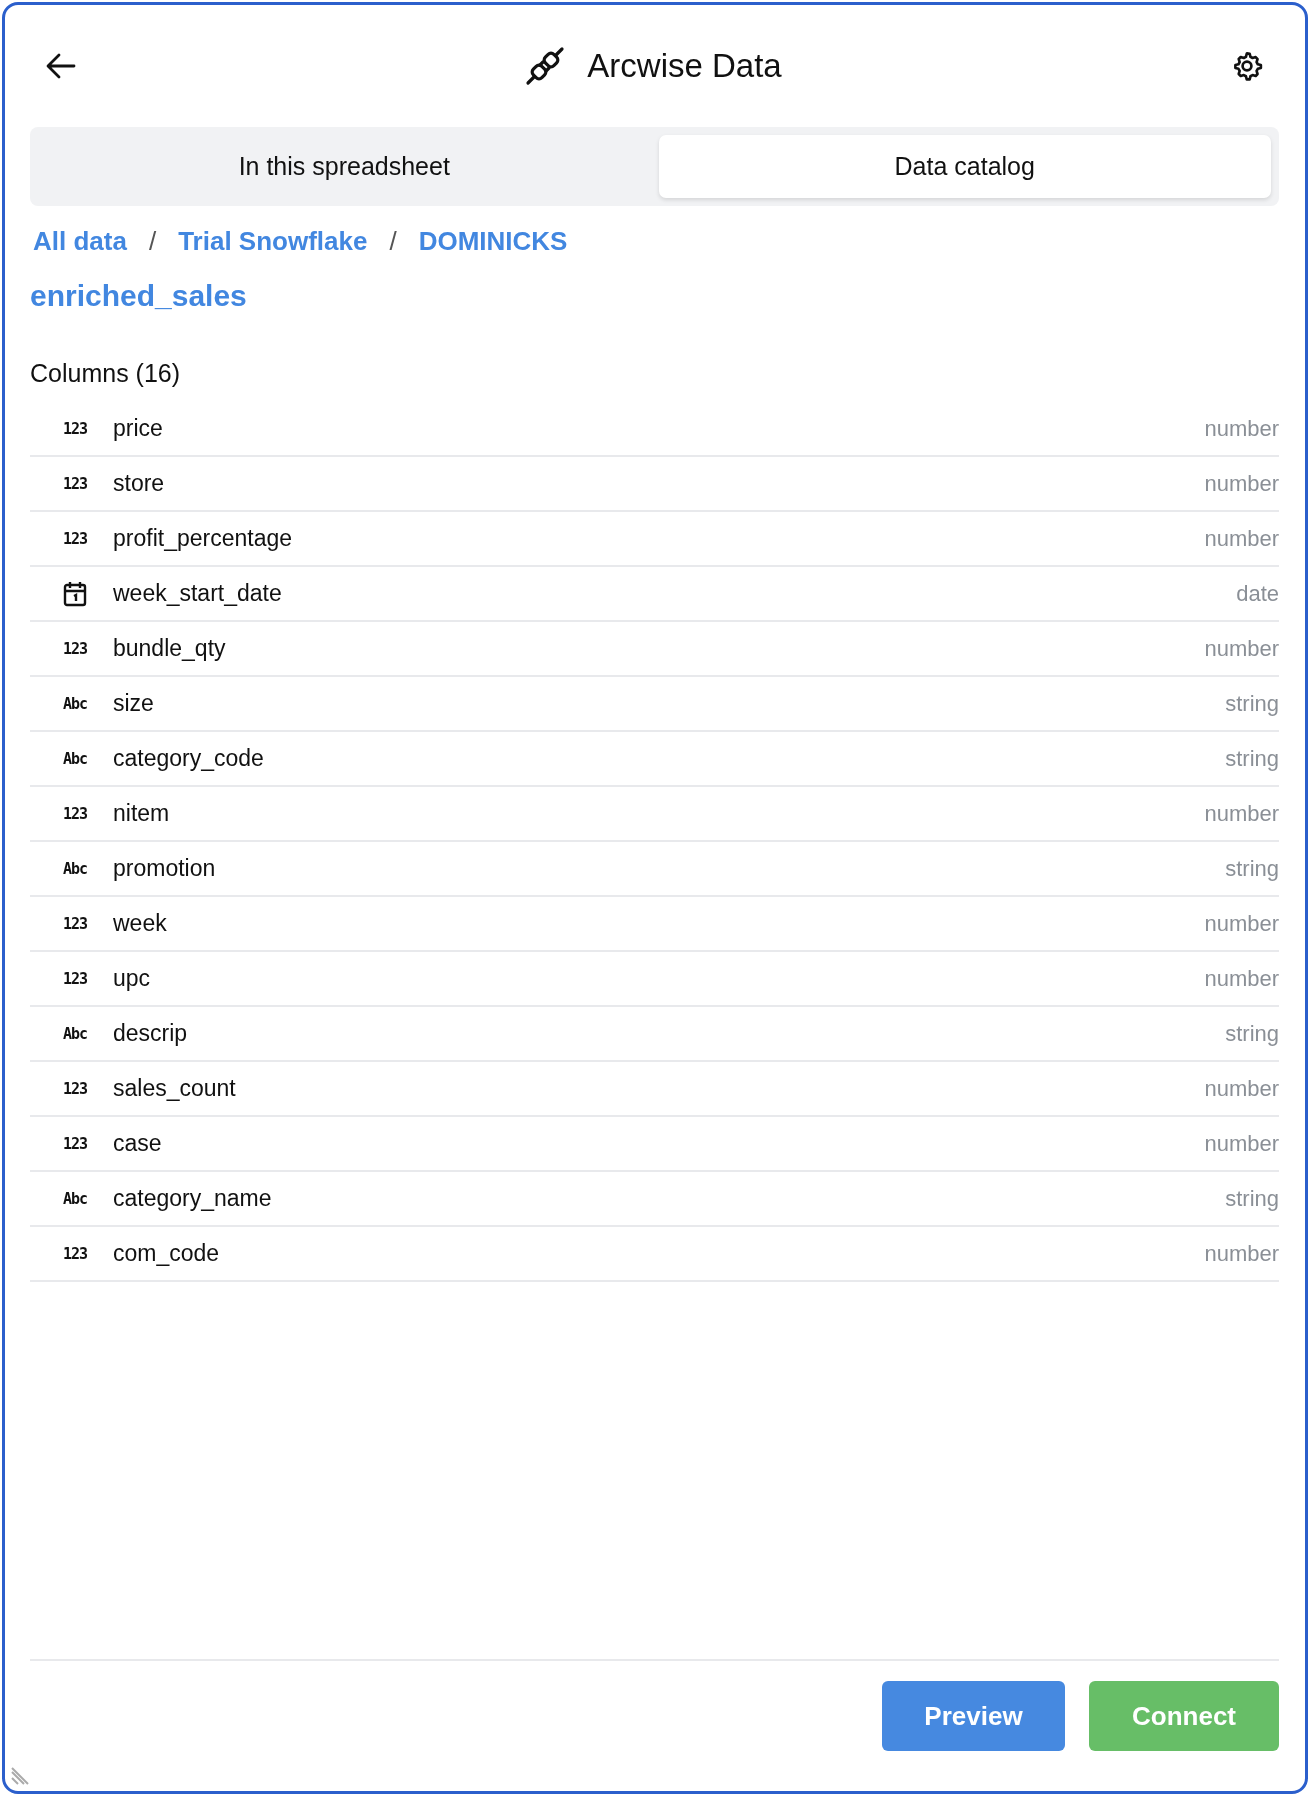 The height and width of the screenshot is (1796, 1312). Describe the element at coordinates (203, 538) in the screenshot. I see `column-name: profit_percentage` at that location.